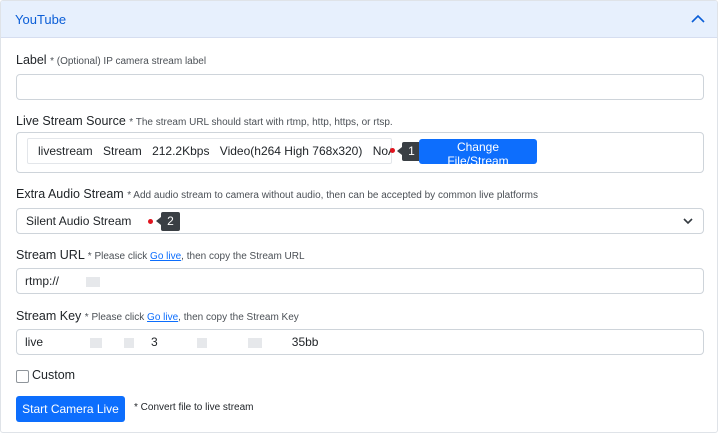 The height and width of the screenshot is (434, 720). Describe the element at coordinates (194, 407) in the screenshot. I see `start-hint: * Convert file to live stream` at that location.